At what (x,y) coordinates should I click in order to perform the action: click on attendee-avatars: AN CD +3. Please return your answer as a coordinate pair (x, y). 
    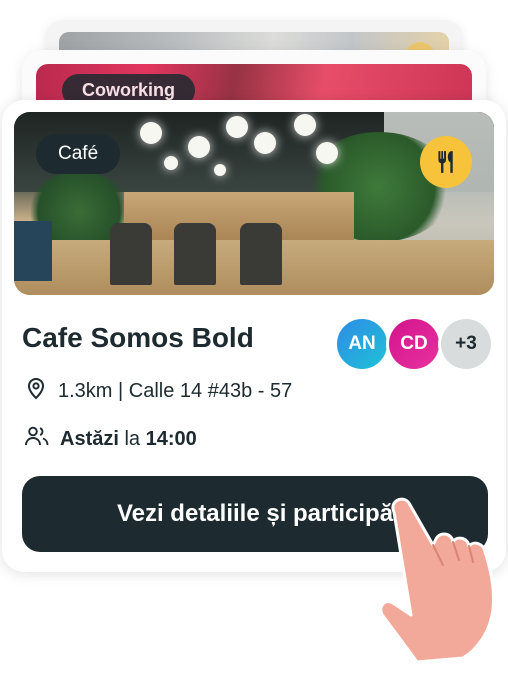
    Looking at the image, I should click on (414, 344).